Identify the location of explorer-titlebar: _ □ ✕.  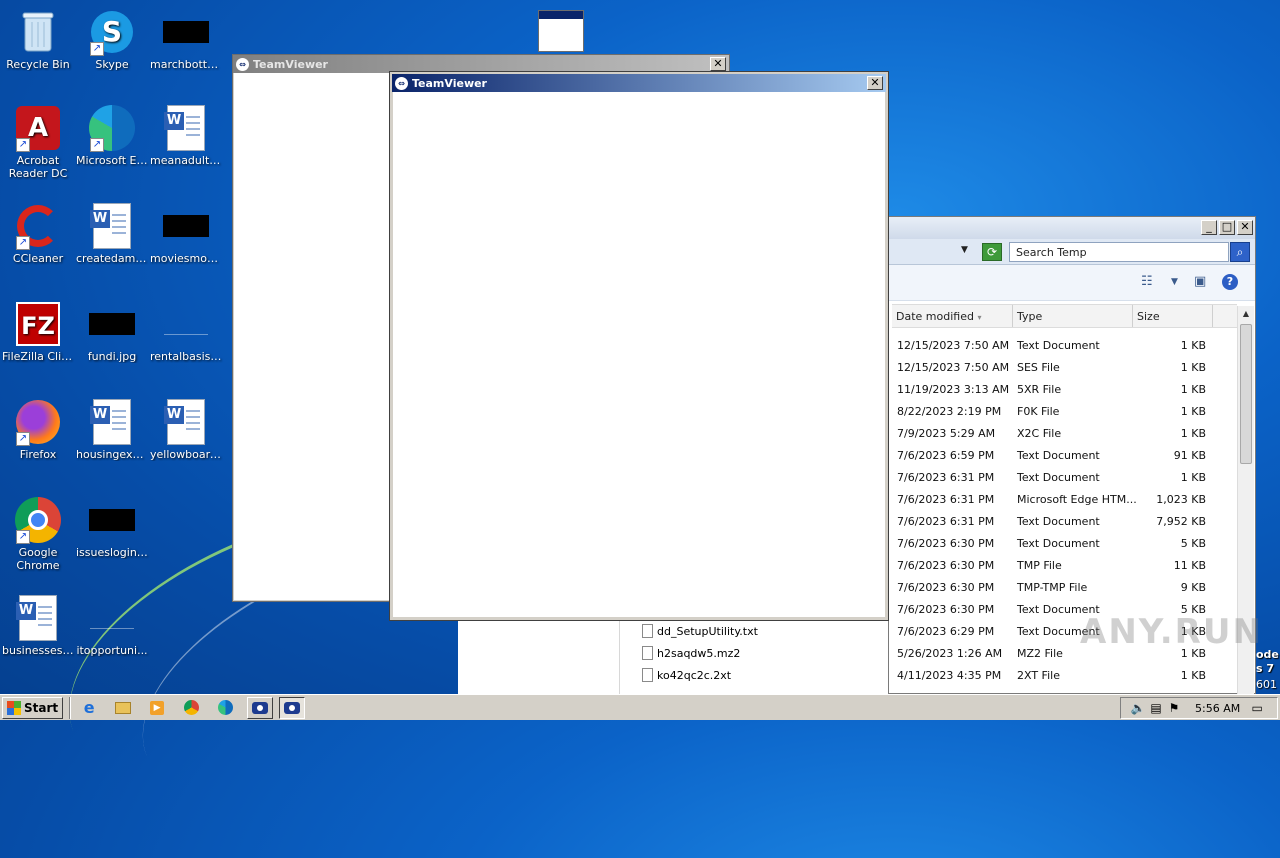
(1072, 228).